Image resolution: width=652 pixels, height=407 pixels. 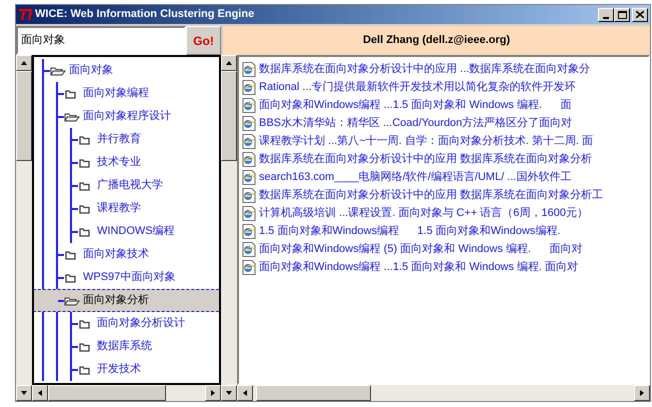 What do you see at coordinates (131, 70) in the screenshot?
I see `tree-item: 面向对象` at bounding box center [131, 70].